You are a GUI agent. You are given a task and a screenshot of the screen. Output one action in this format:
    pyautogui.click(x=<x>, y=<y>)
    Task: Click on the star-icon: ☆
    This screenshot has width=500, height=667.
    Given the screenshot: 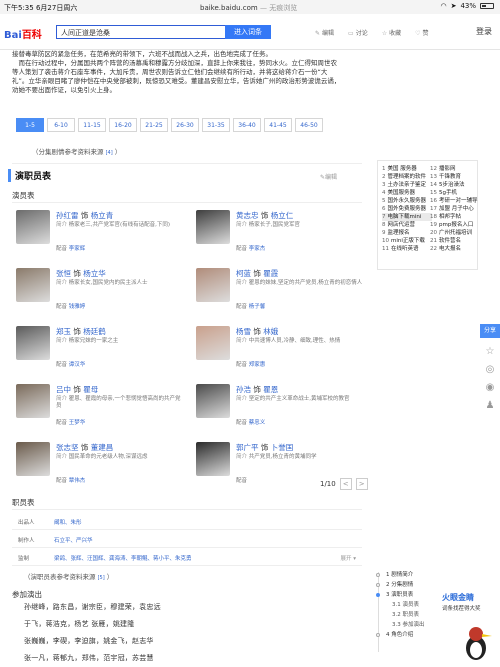 What is the action you would take?
    pyautogui.click(x=490, y=352)
    